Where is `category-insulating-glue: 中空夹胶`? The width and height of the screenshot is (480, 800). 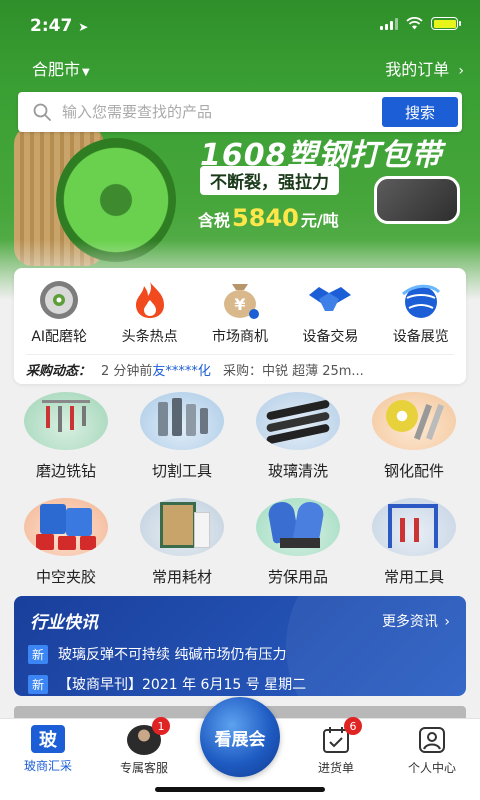
category-insulating-glue: 中空夹胶 is located at coordinates (66, 551).